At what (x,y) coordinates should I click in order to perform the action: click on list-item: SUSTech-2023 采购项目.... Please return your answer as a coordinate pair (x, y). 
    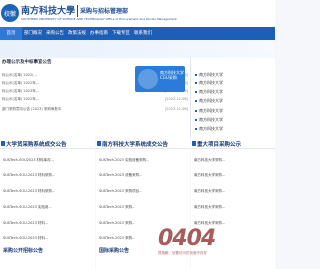
    Looking at the image, I should click on (120, 191).